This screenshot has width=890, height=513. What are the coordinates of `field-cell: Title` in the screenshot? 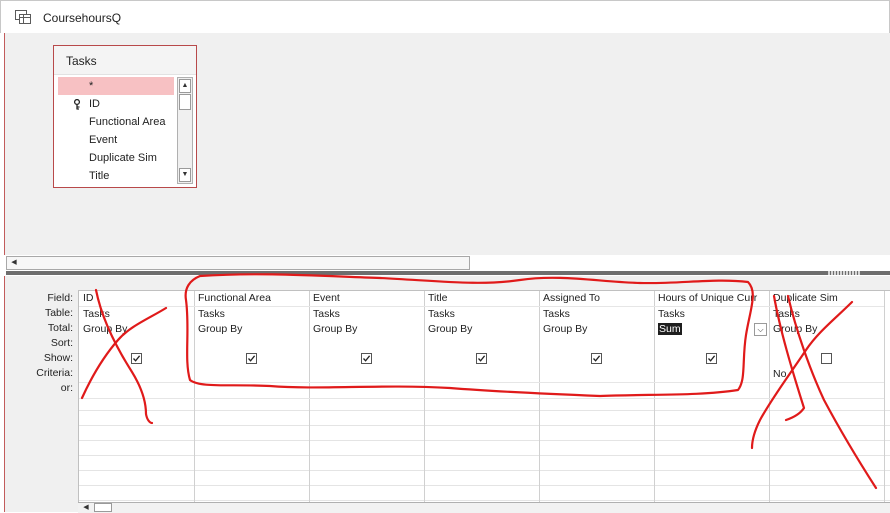 It's located at (481, 299).